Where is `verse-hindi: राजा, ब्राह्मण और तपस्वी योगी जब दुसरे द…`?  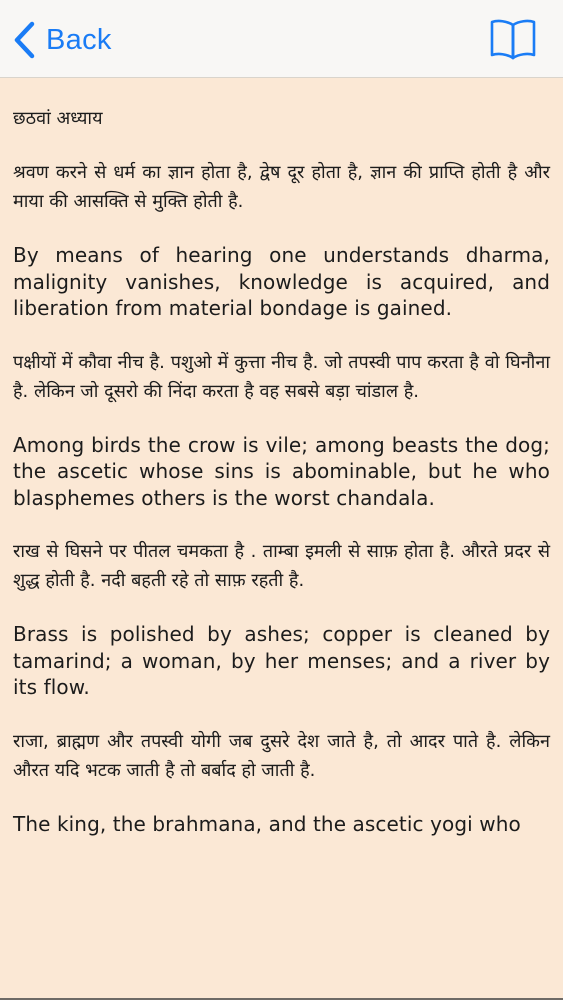 verse-hindi: राजा, ब्राह्मण और तपस्वी योगी जब दुसरे द… is located at coordinates (281, 755).